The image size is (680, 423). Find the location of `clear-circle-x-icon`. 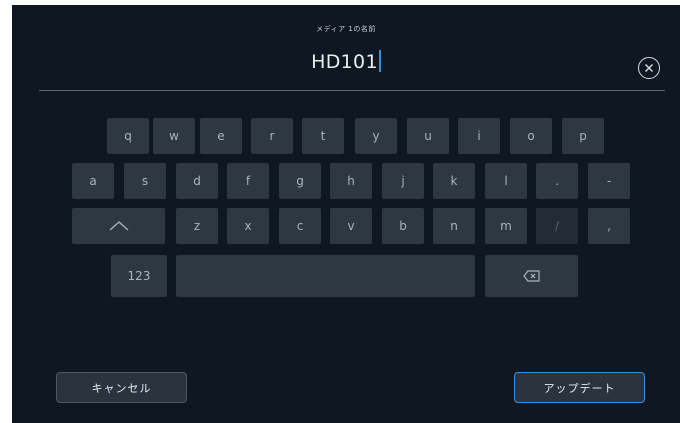

clear-circle-x-icon is located at coordinates (649, 68).